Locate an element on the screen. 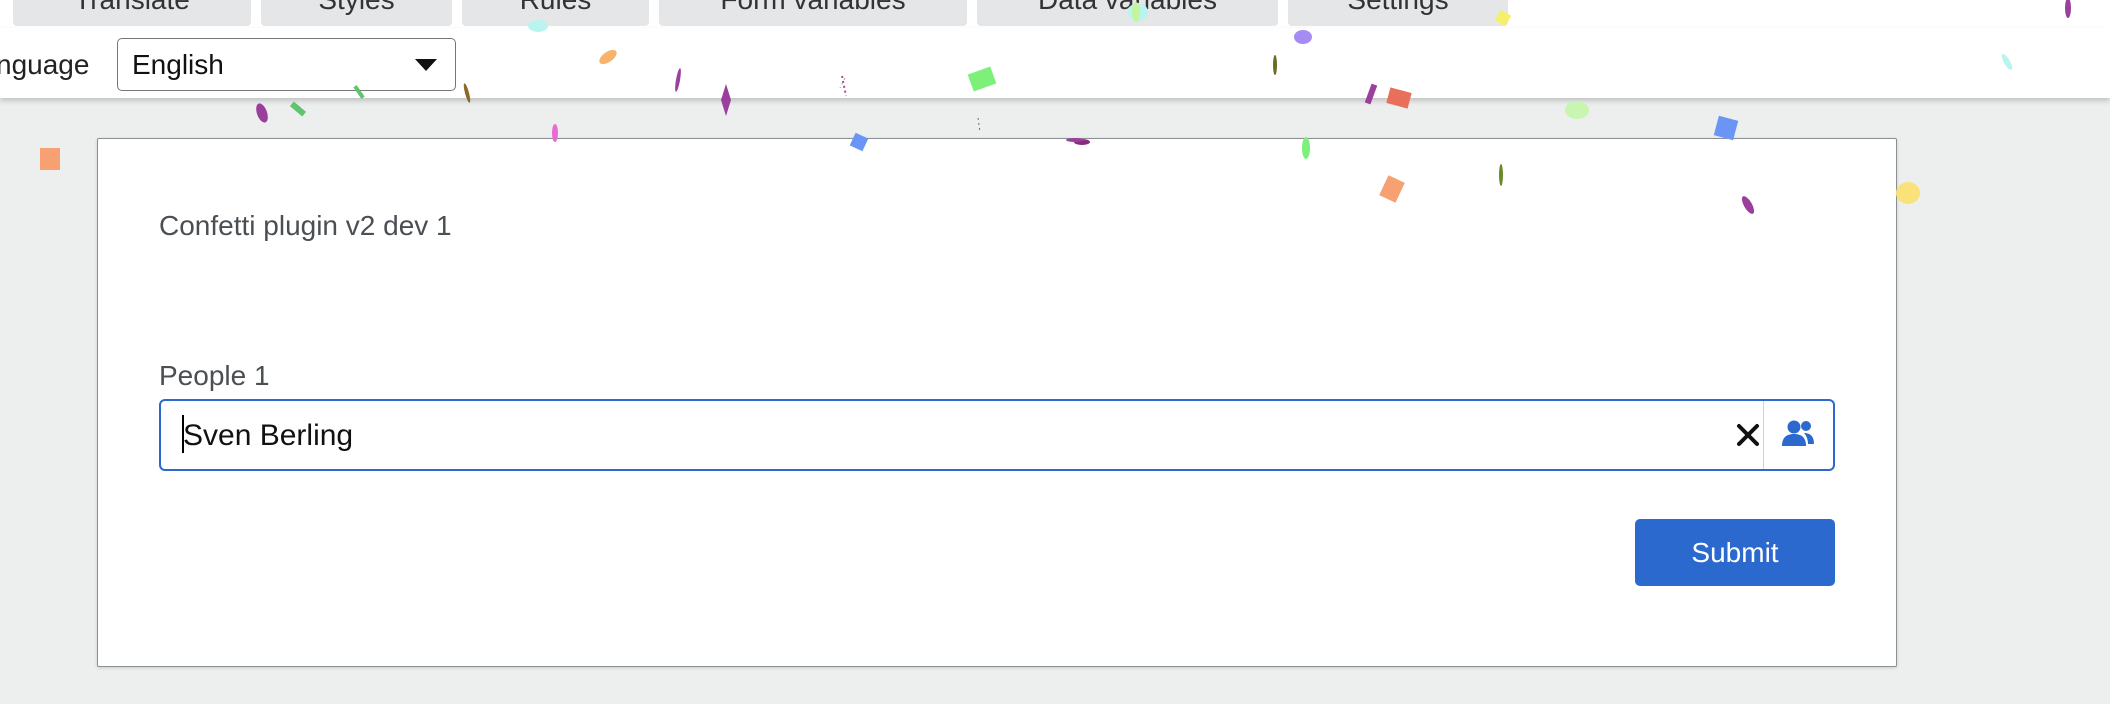  submit-button: Submit is located at coordinates (1735, 552).